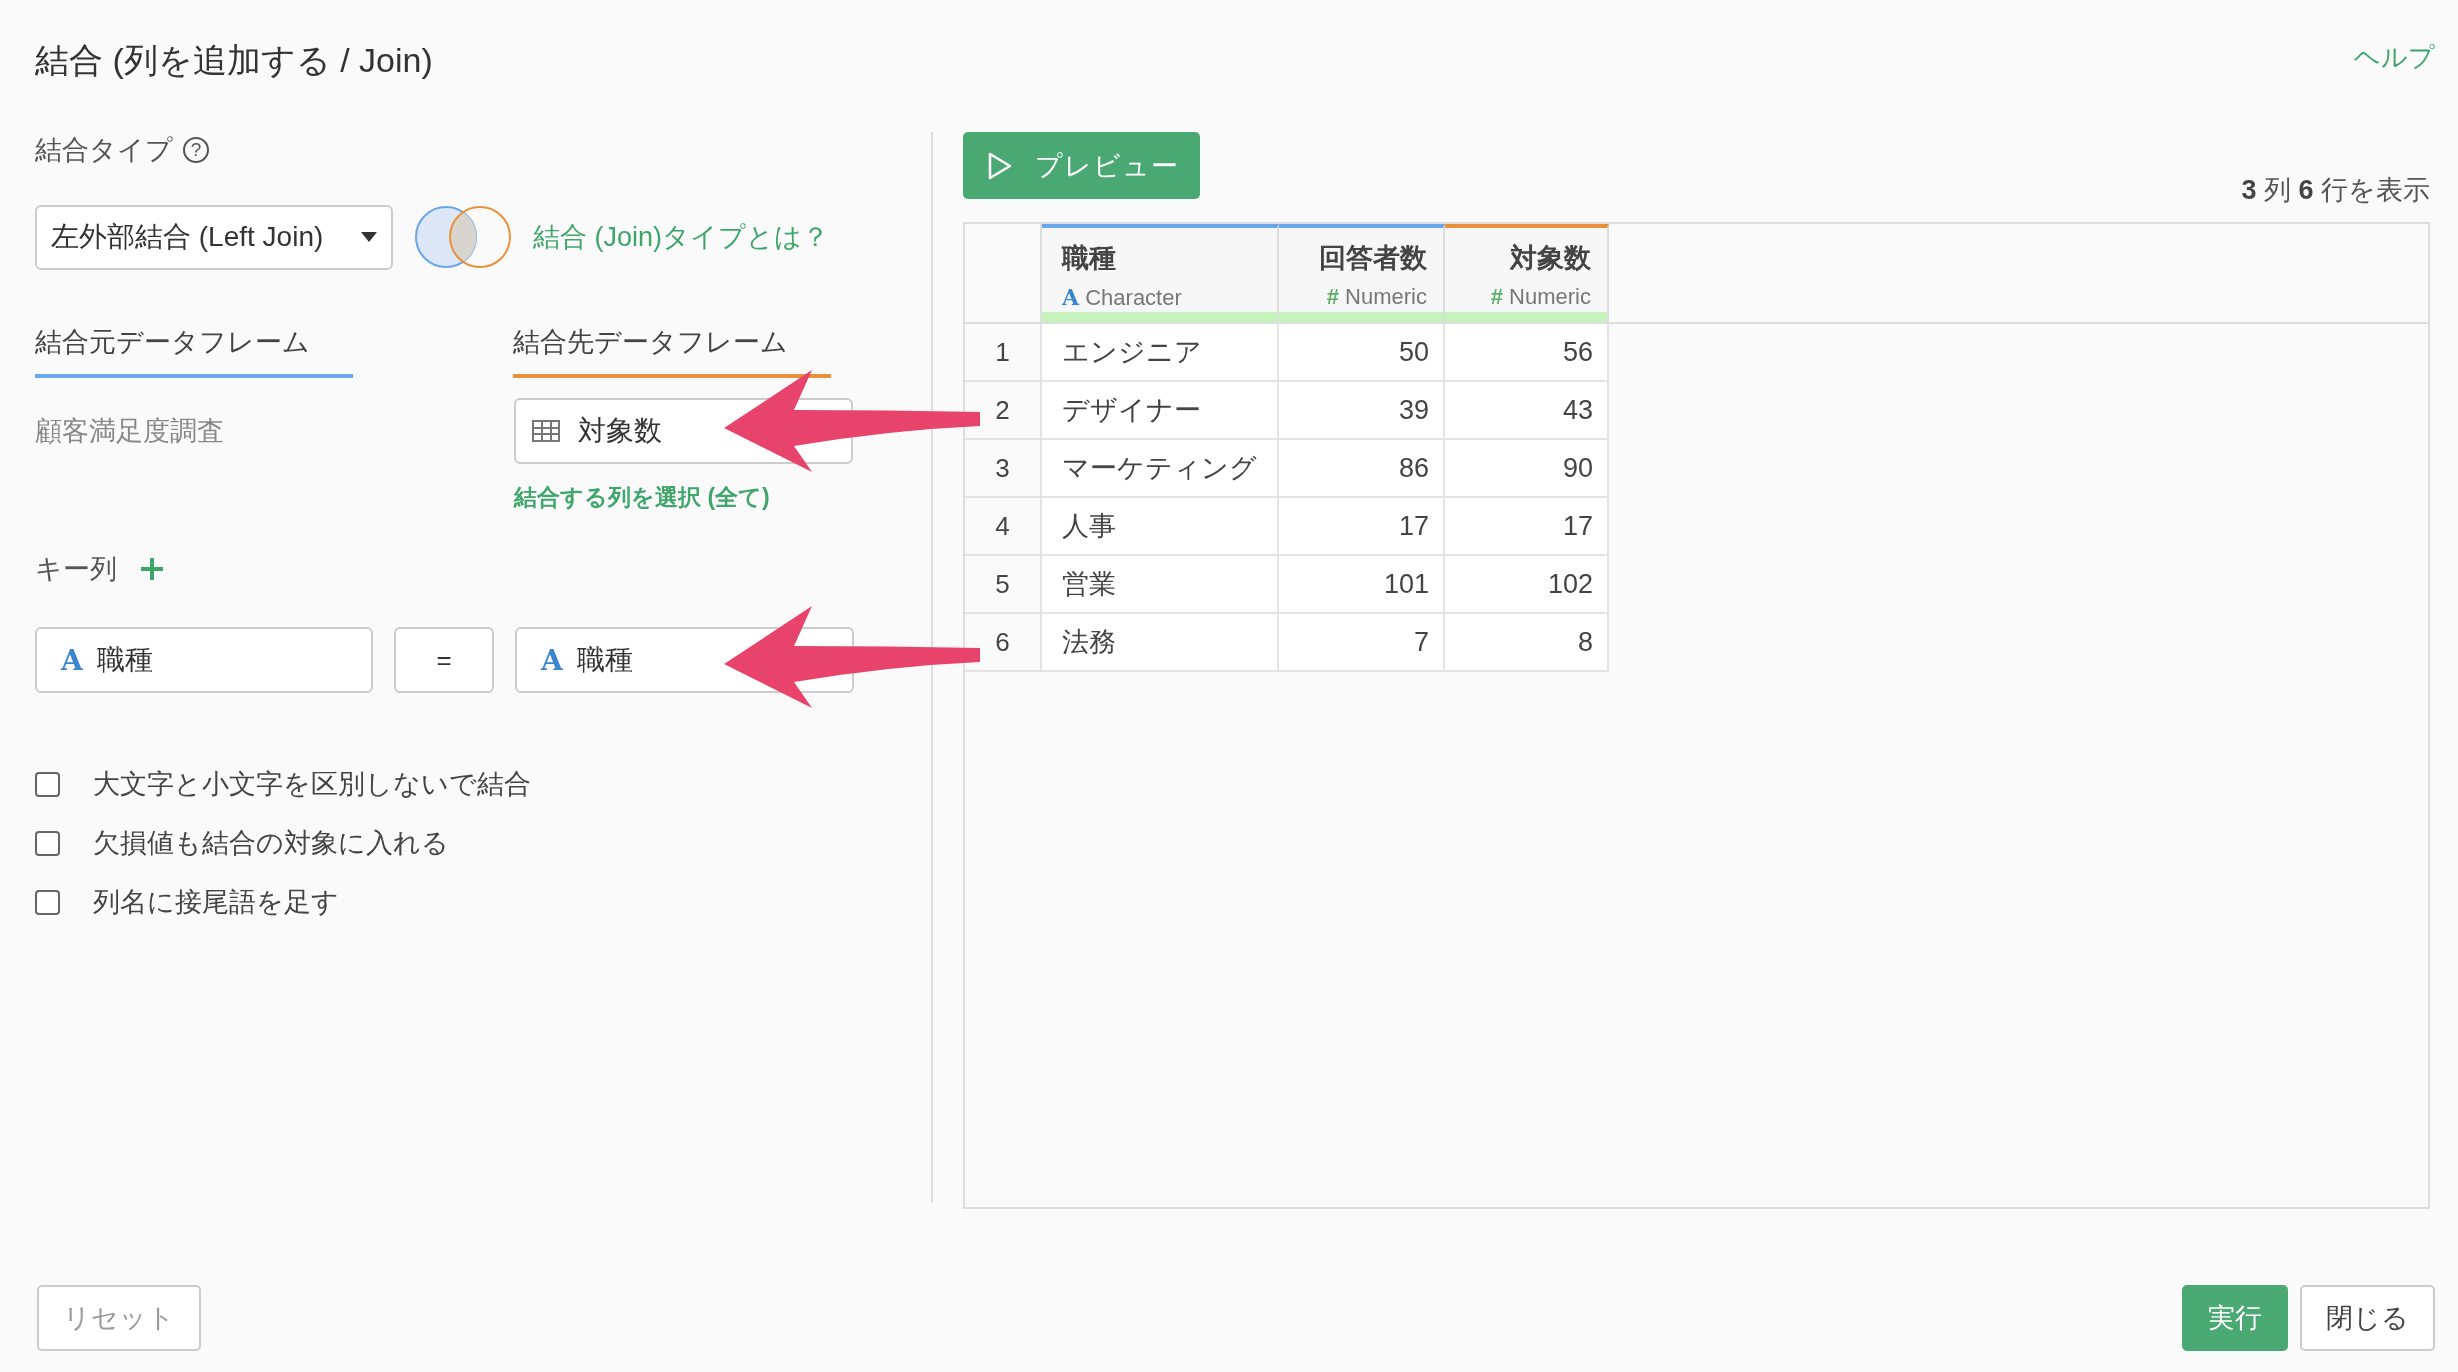  Describe the element at coordinates (216, 902) in the screenshot. I see `option-label: 列名に接尾語を足す` at that location.